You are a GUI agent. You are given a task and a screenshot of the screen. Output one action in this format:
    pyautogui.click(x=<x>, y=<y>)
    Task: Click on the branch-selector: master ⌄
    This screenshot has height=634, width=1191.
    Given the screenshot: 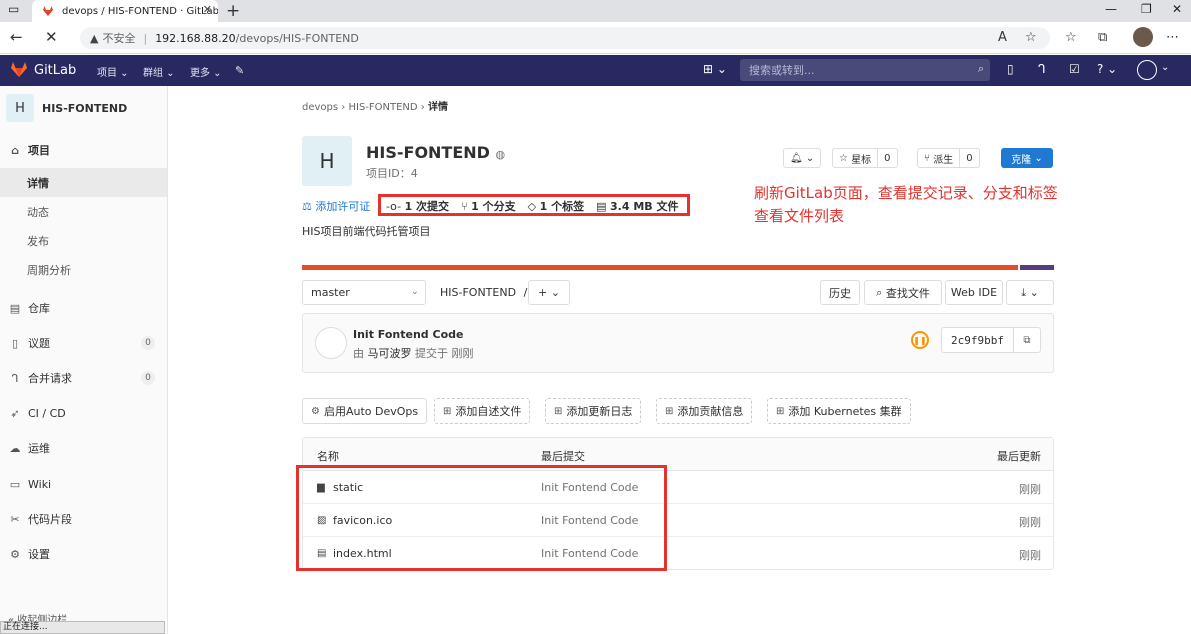 What is the action you would take?
    pyautogui.click(x=364, y=292)
    